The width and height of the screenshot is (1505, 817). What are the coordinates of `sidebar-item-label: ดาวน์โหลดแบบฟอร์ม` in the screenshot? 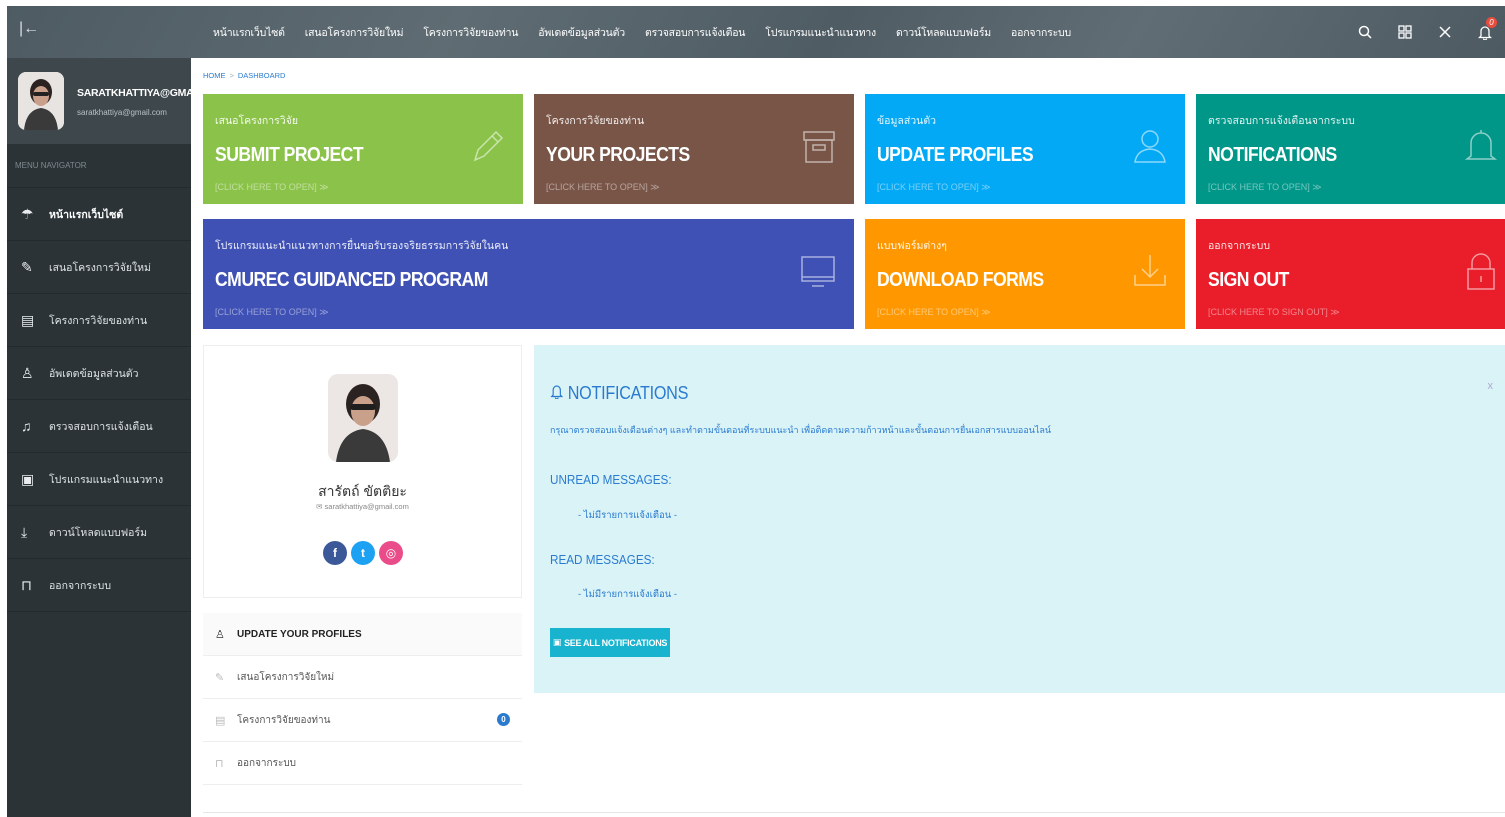 It's located at (98, 532).